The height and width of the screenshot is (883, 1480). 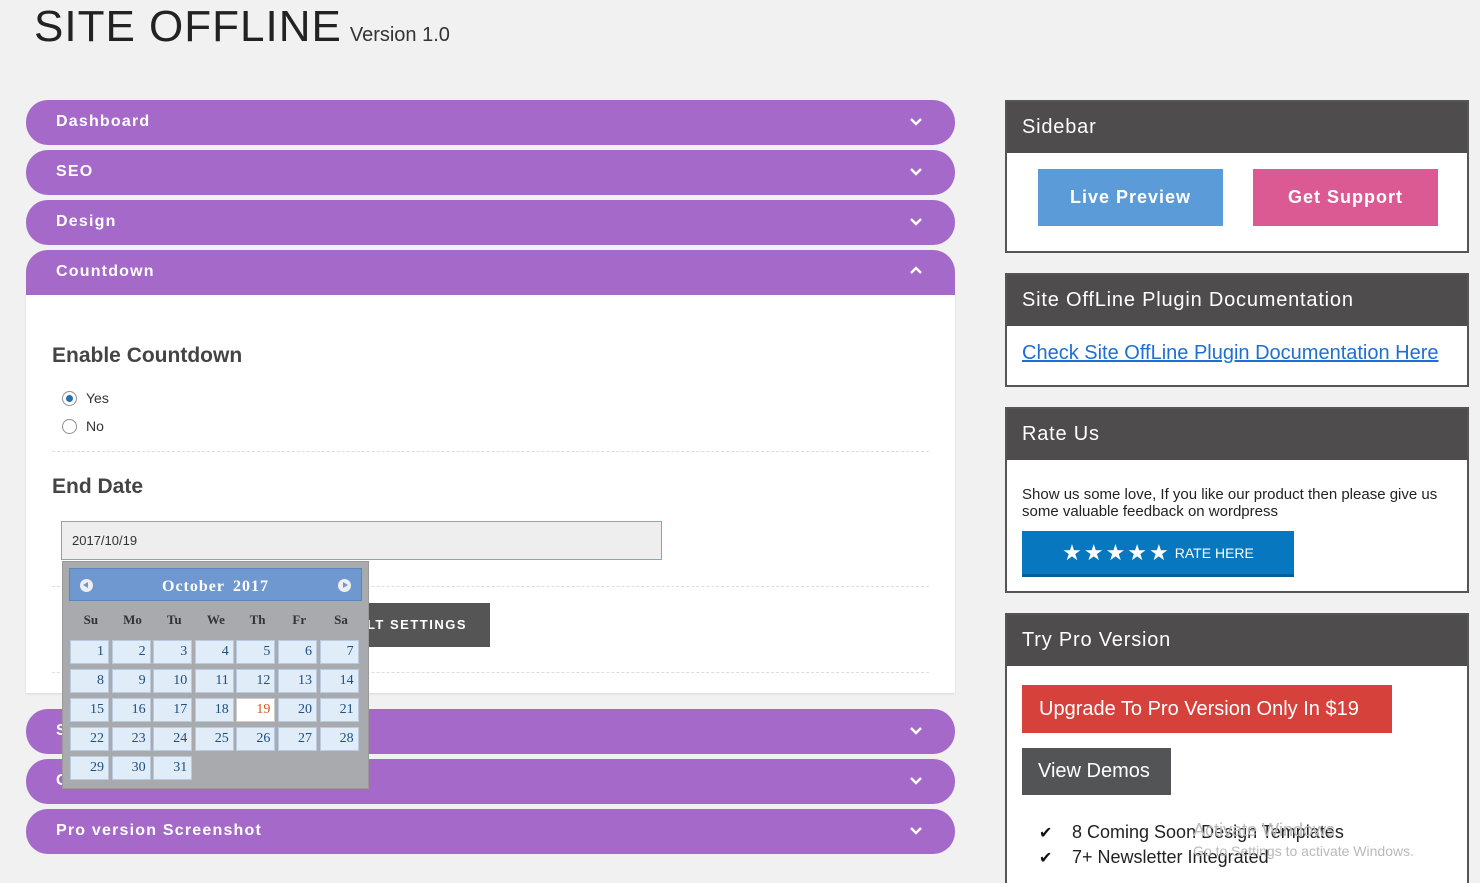 I want to click on calendar-day: 21, so click(x=339, y=710).